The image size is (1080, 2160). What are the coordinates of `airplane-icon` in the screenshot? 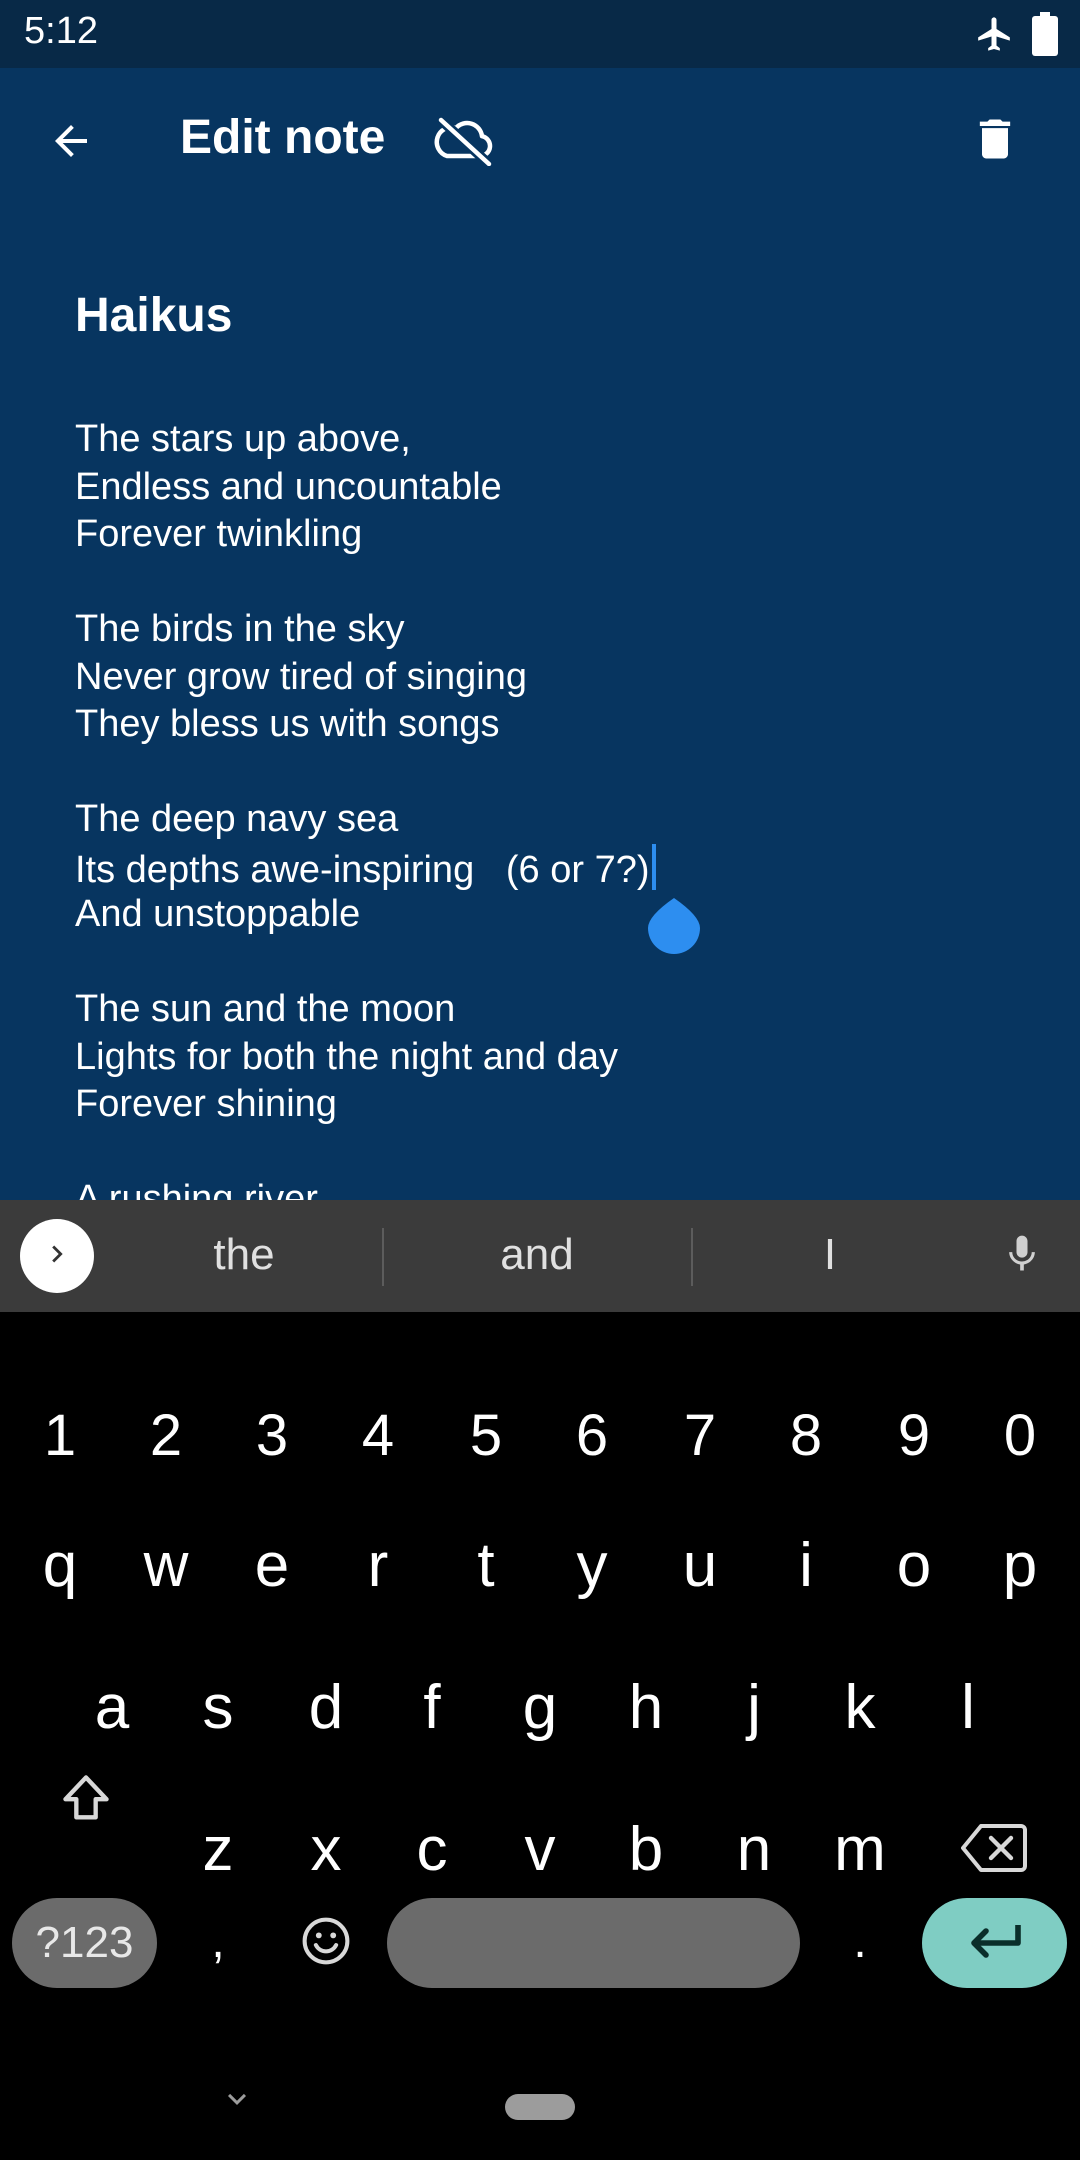 It's located at (994, 36).